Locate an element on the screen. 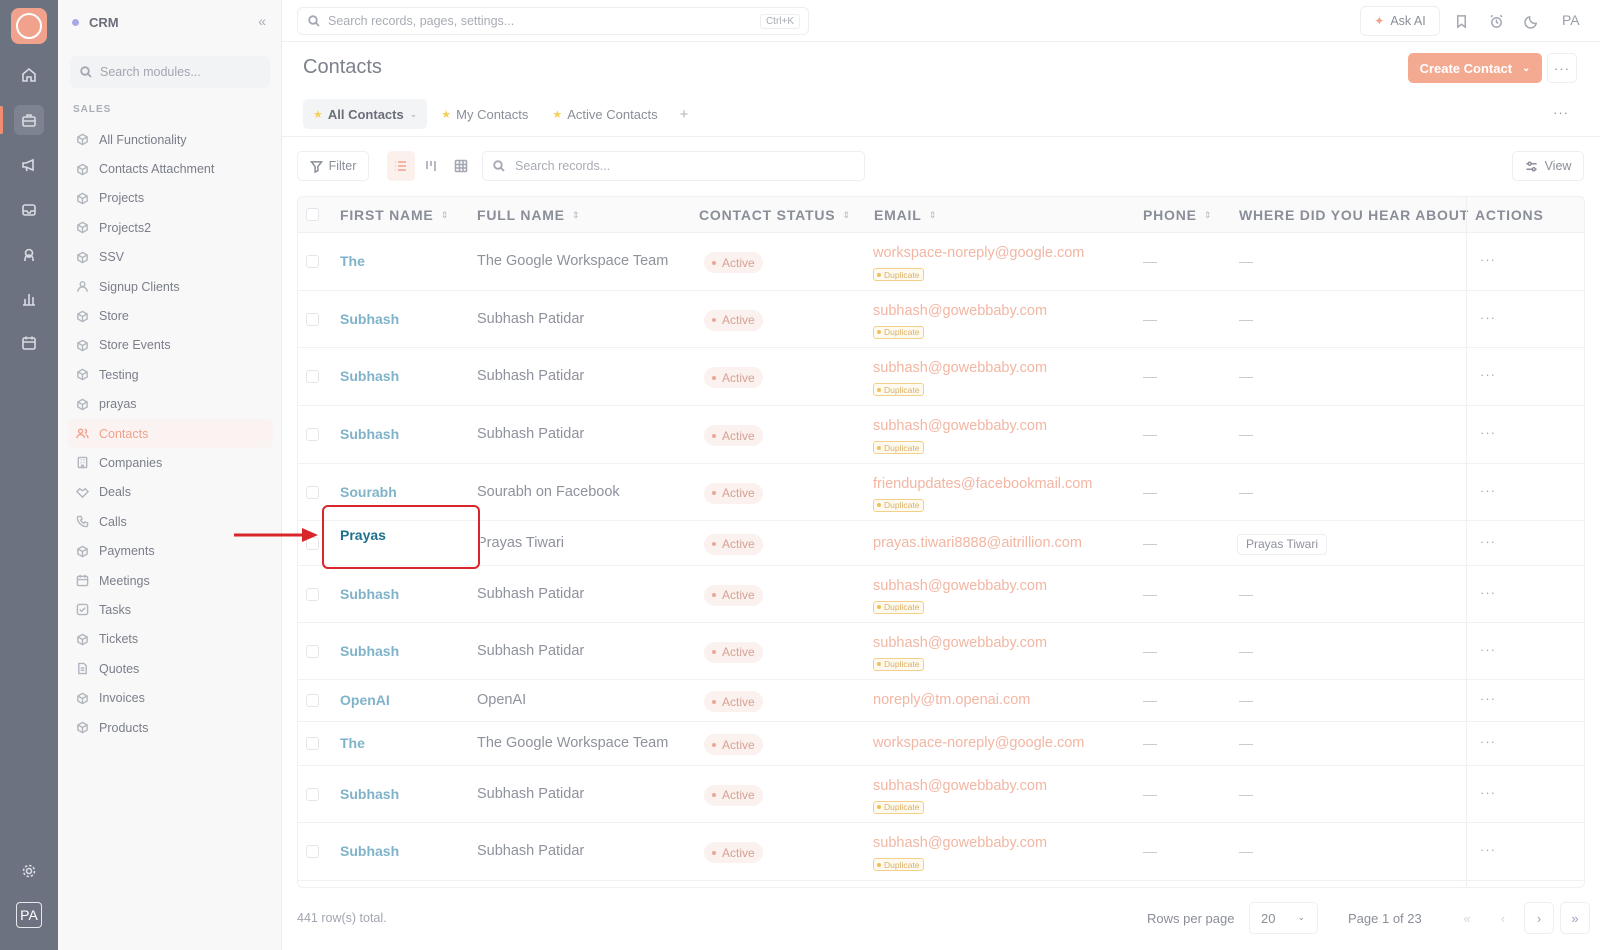 This screenshot has height=950, width=1600. global-search: Ctrl+K is located at coordinates (553, 21).